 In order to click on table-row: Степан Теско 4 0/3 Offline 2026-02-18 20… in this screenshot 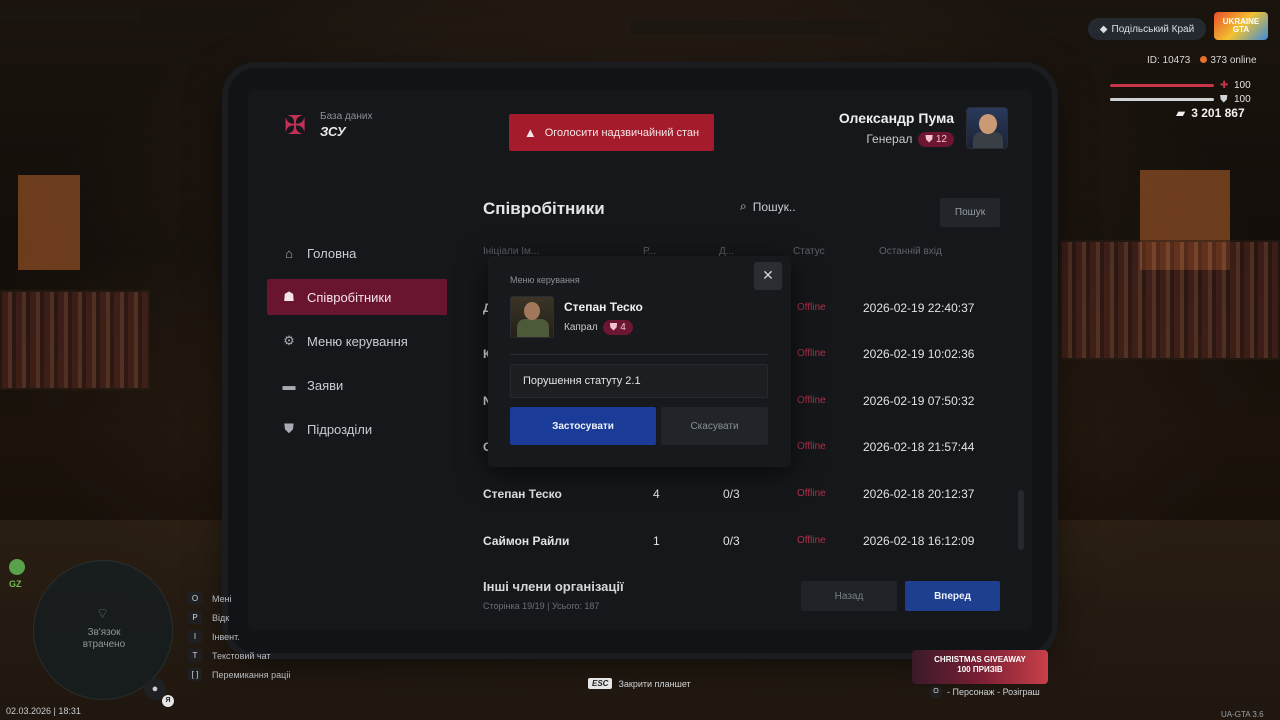, I will do `click(743, 509)`.